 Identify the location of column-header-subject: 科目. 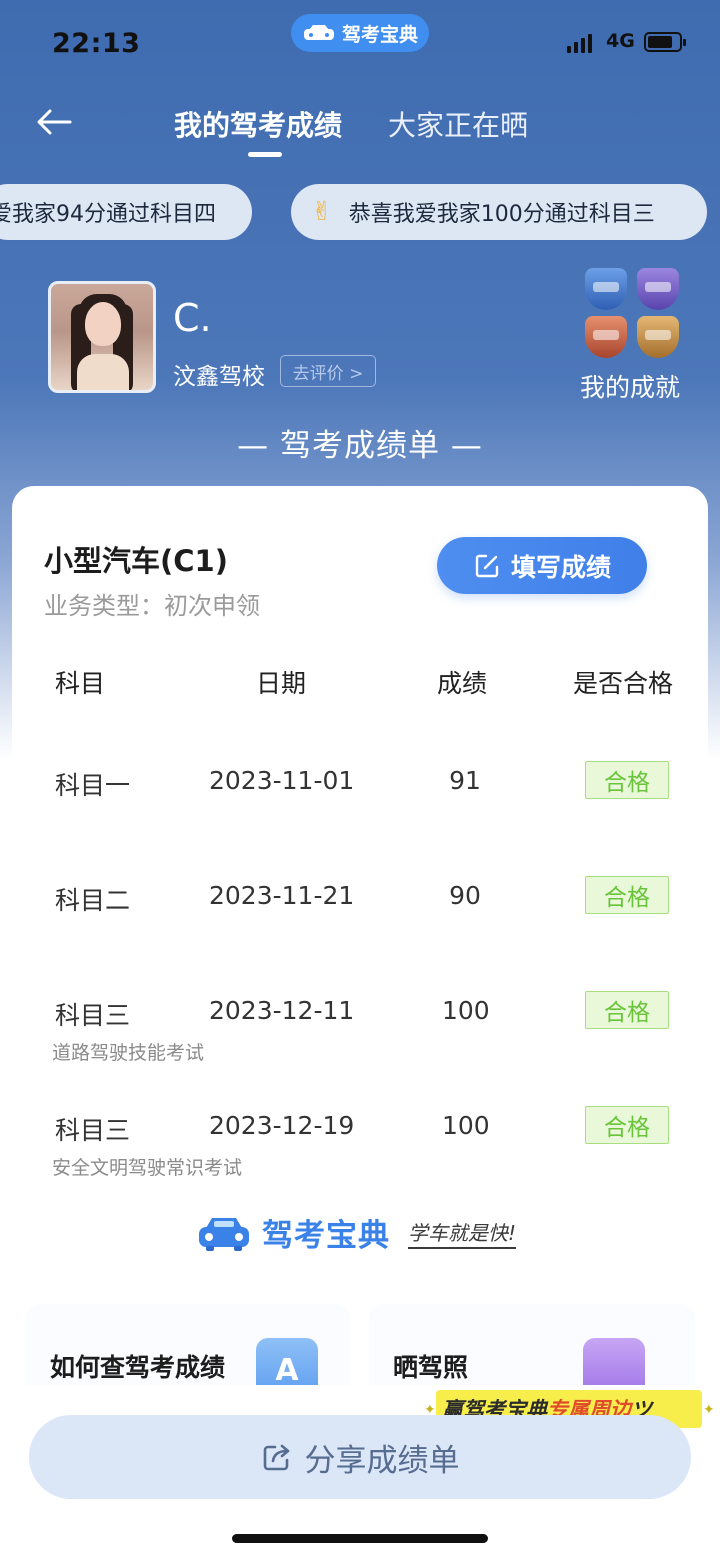
(80, 683).